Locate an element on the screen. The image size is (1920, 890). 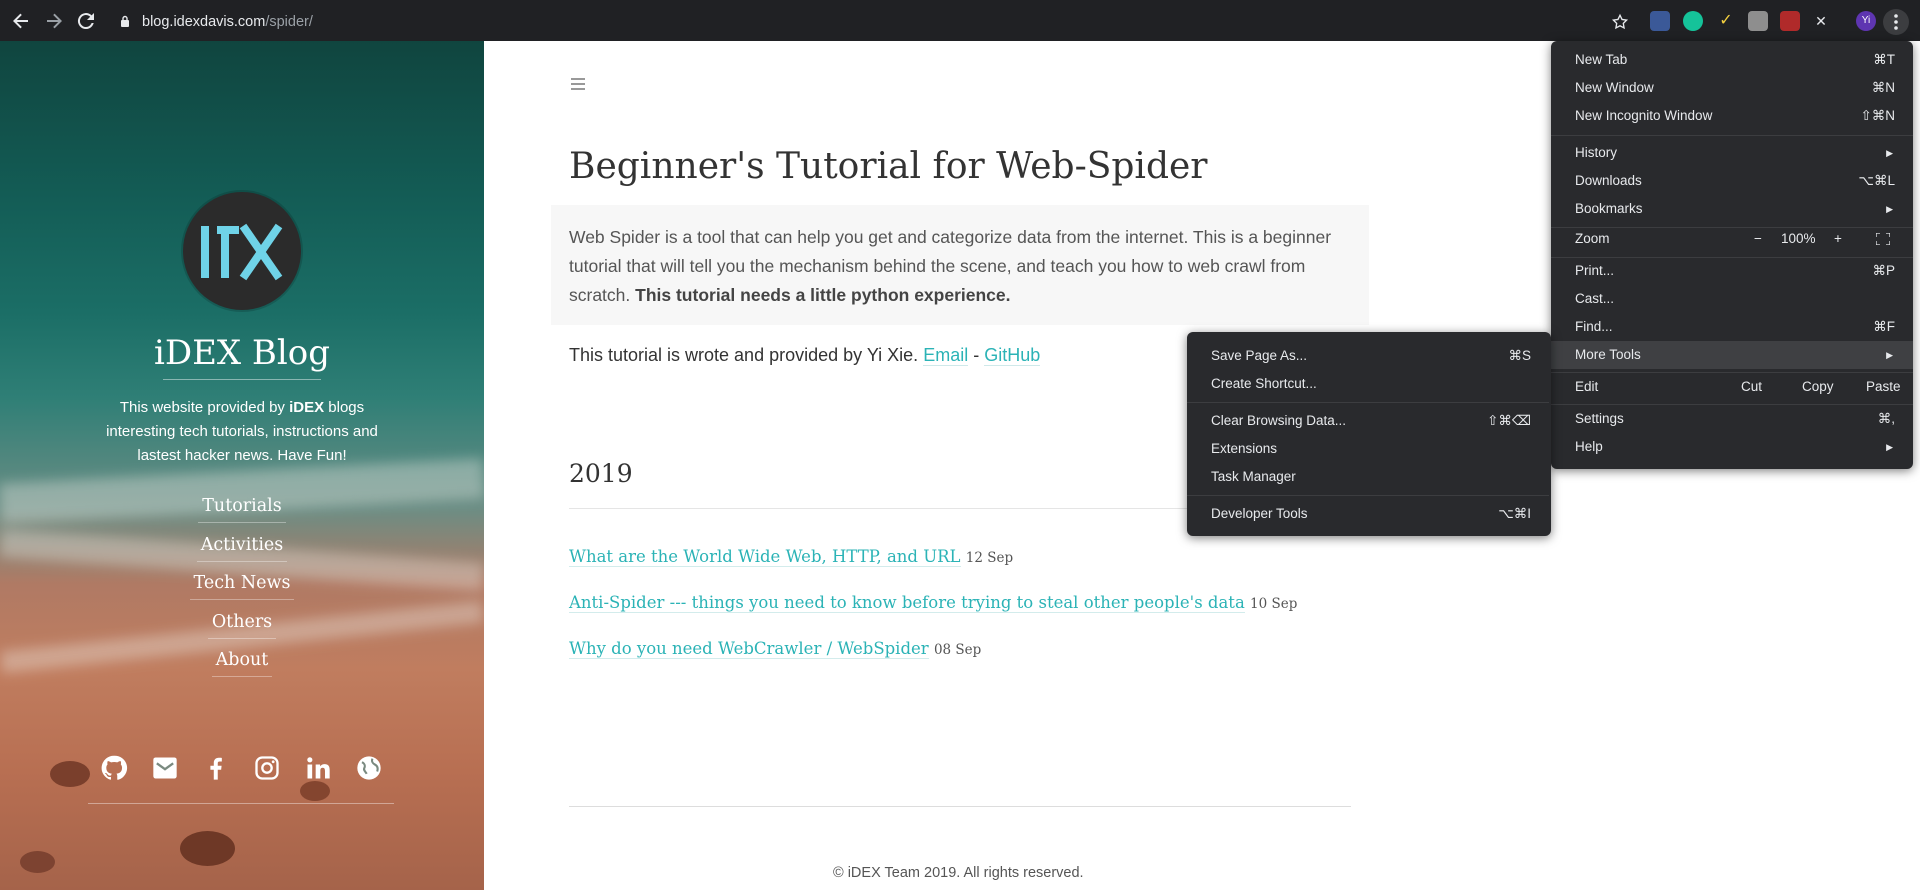
menu-item-zoom: Zoom − 100% + is located at coordinates (1732, 239).